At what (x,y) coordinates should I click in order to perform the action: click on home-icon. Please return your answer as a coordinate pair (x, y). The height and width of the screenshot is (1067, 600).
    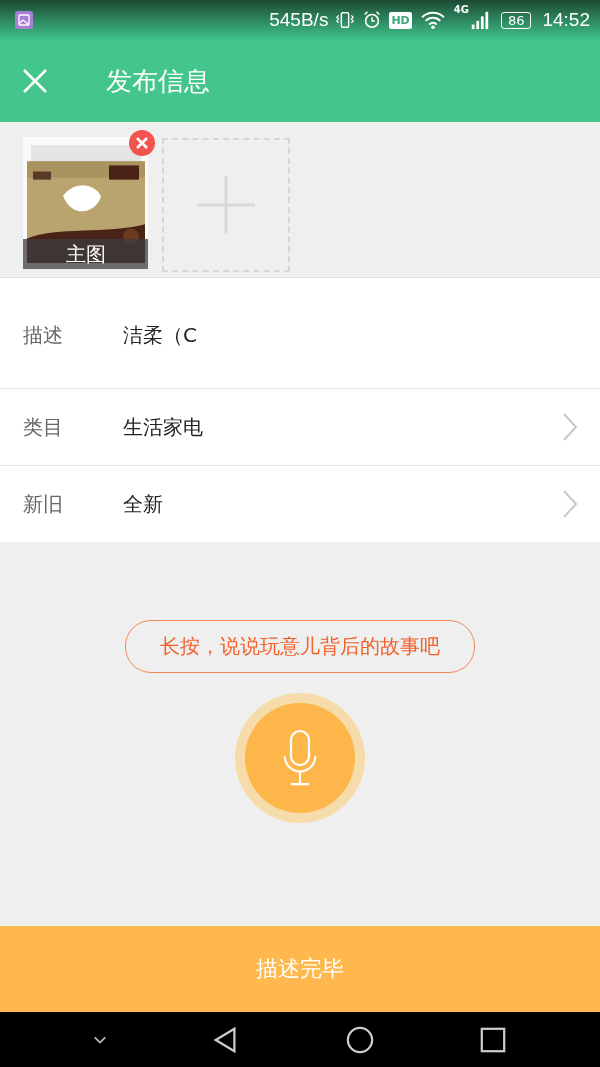
    Looking at the image, I should click on (359, 1039).